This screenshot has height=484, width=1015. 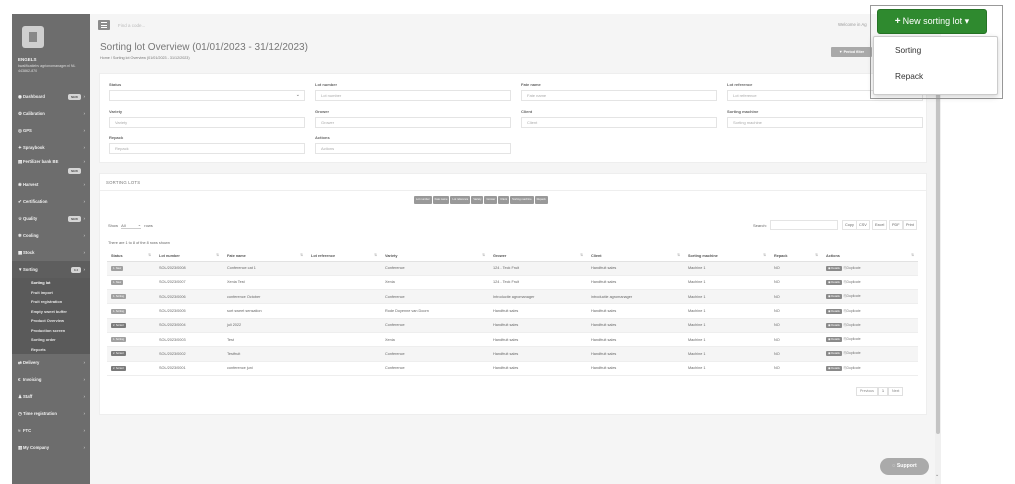 I want to click on new-sorting-lot-button: + New sorting lot ▾, so click(x=932, y=21).